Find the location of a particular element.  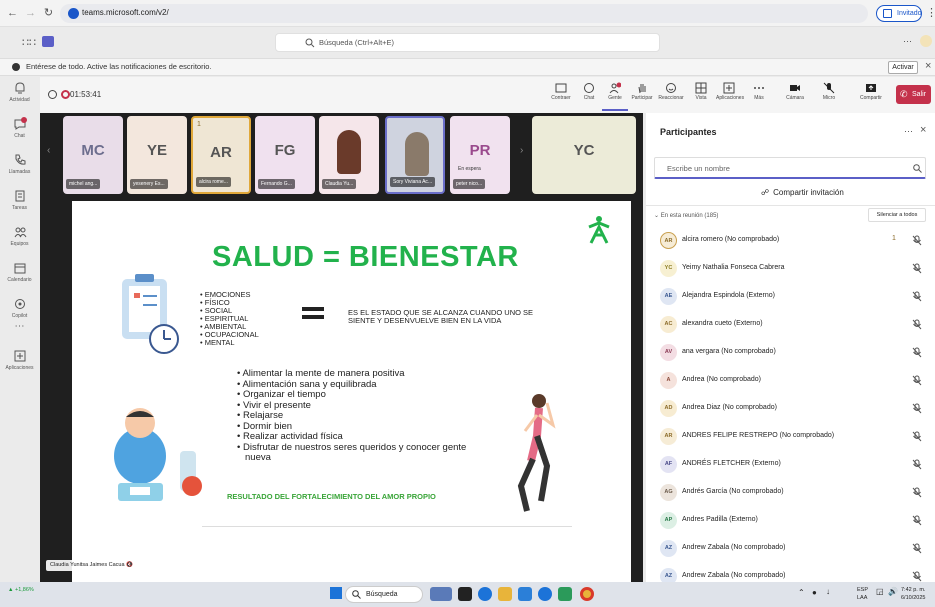

react-button: Reaccionar is located at coordinates (671, 95).